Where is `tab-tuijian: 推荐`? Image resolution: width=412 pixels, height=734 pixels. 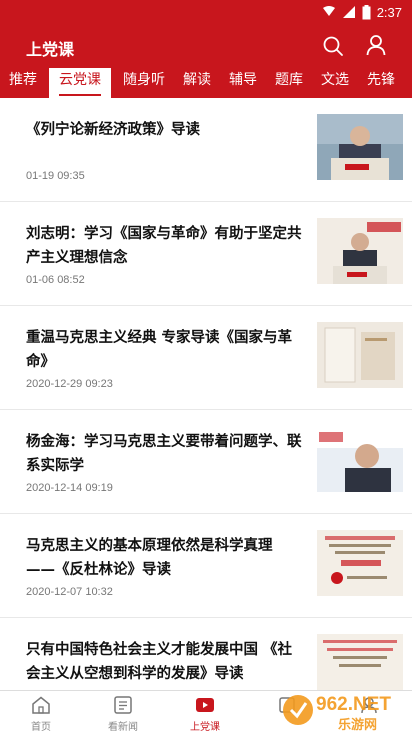
tab-tuijian: 推荐 is located at coordinates (23, 83).